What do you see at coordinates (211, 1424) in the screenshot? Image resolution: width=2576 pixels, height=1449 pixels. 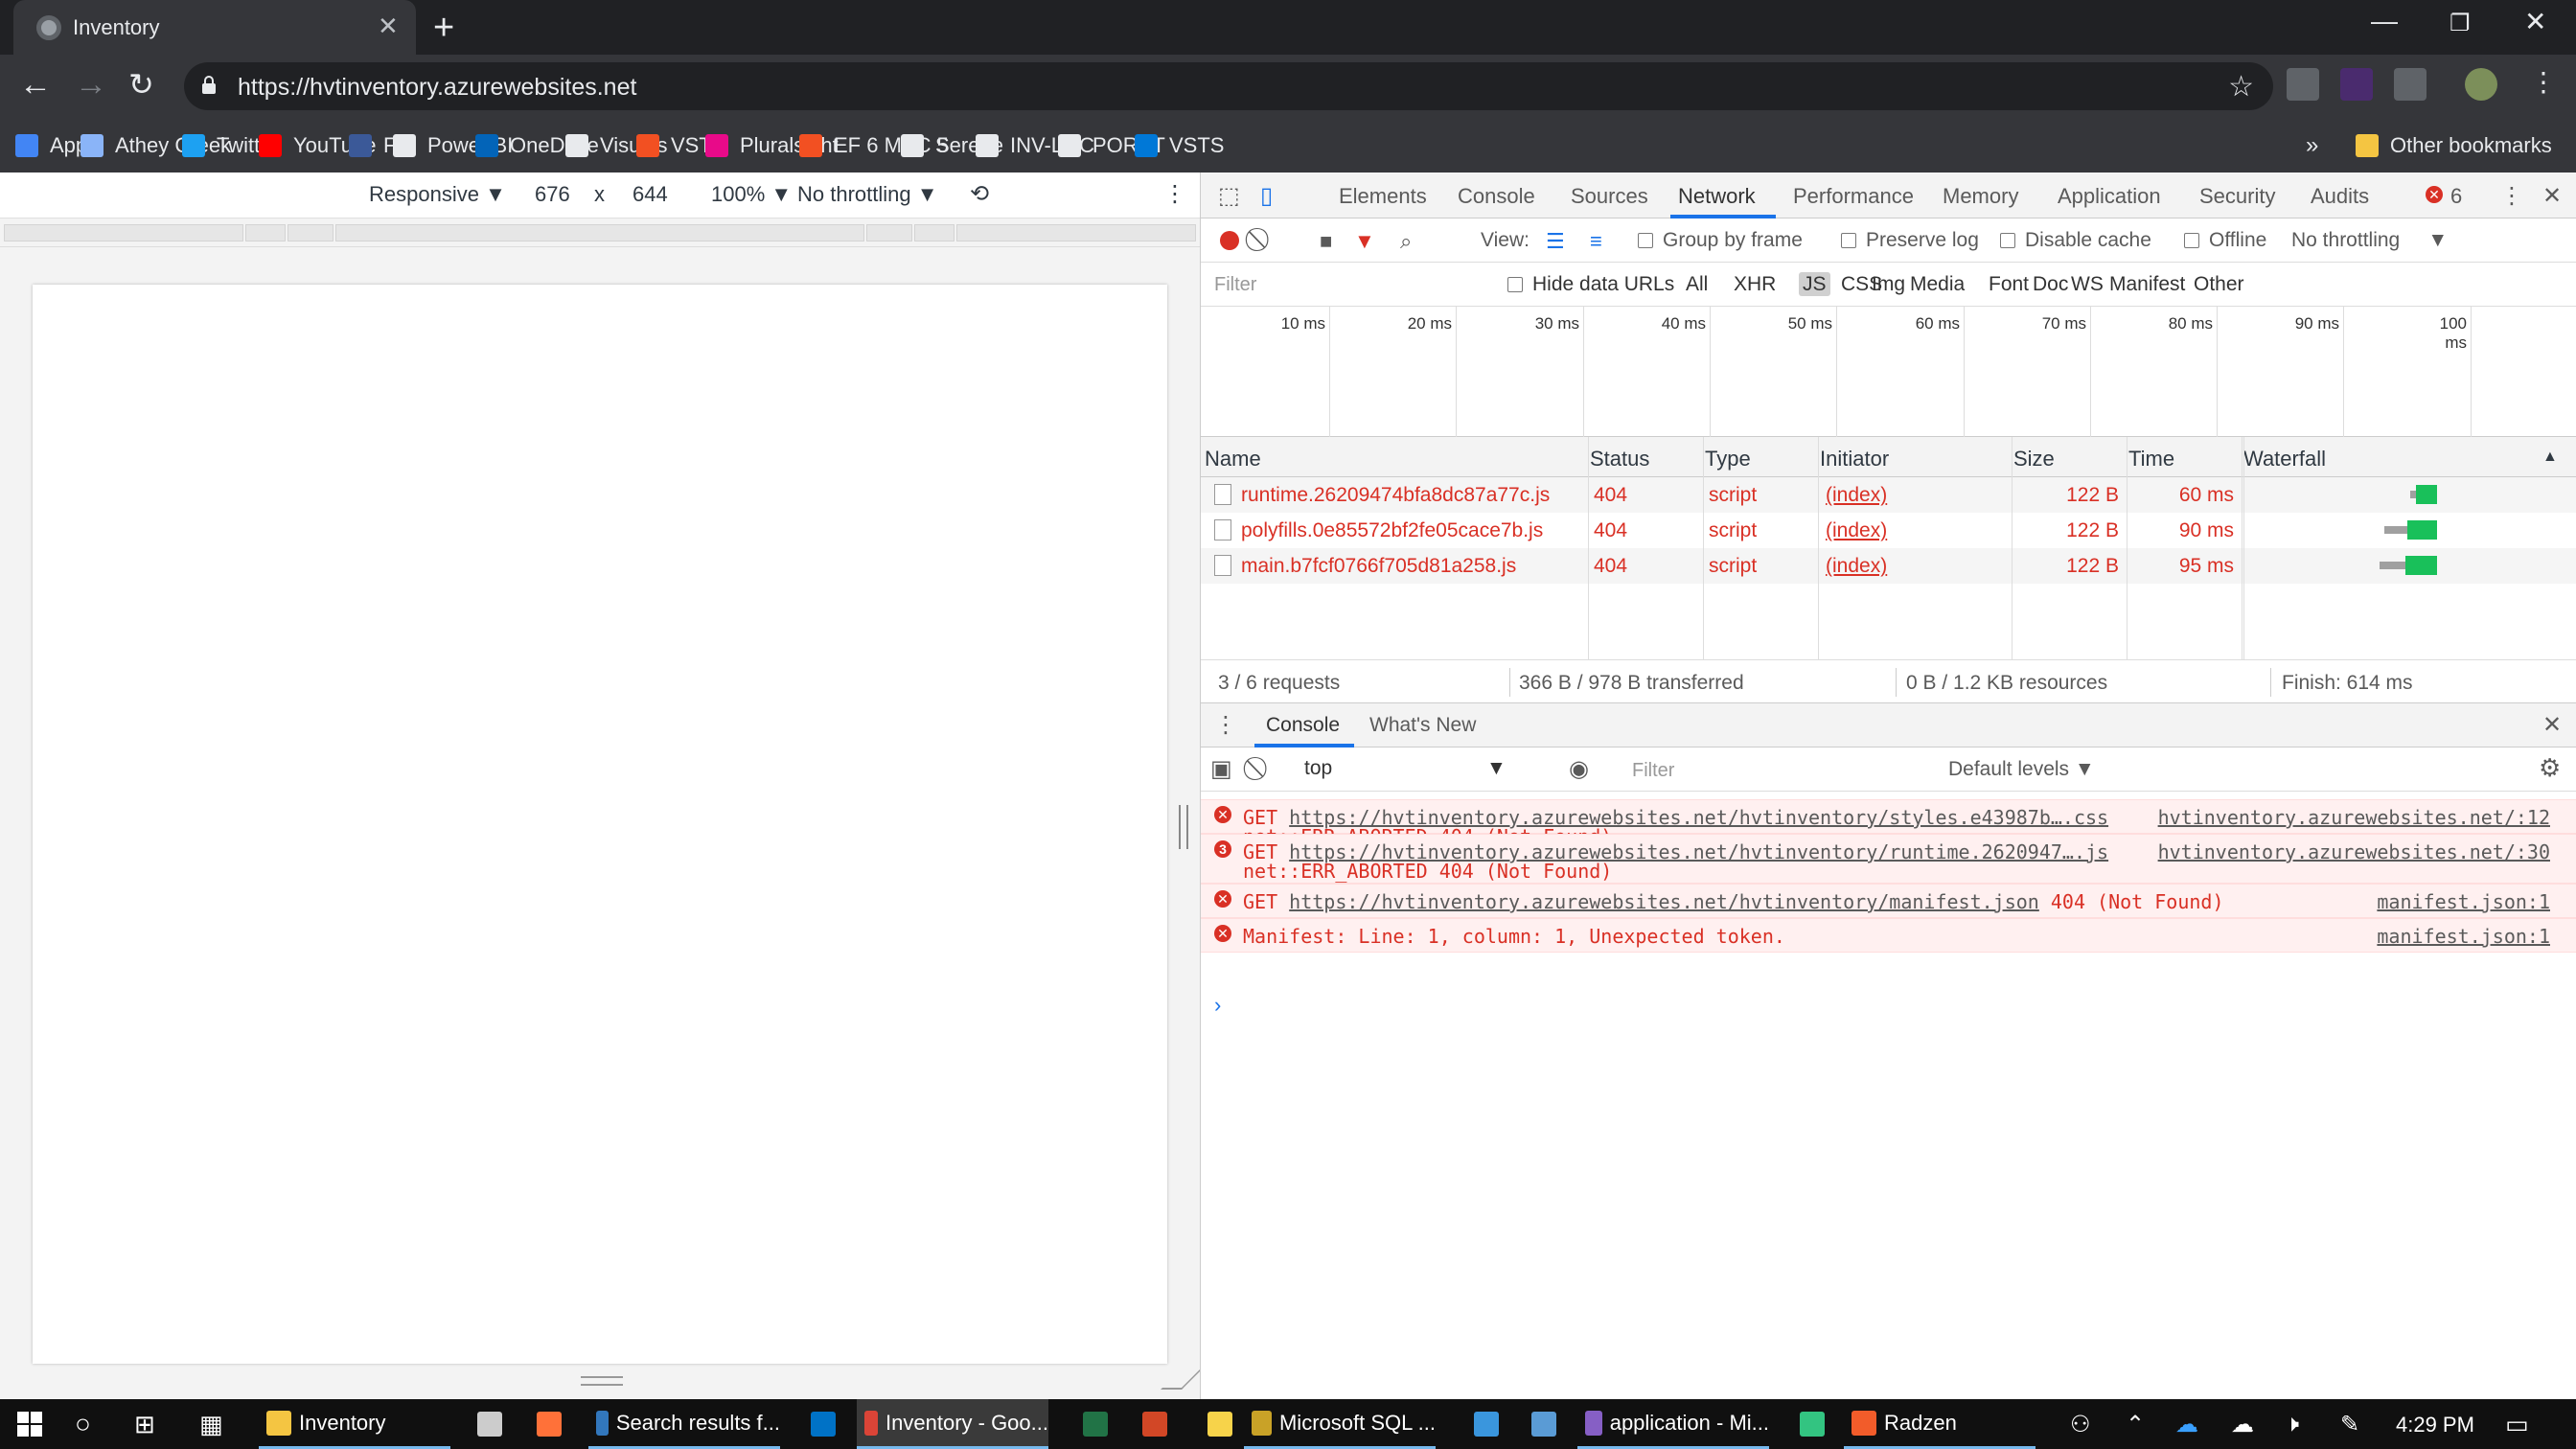 I see `calculator-icon: ▦` at bounding box center [211, 1424].